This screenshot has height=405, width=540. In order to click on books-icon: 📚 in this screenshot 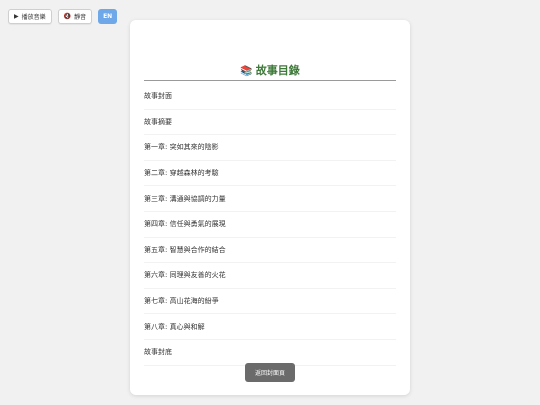, I will do `click(246, 71)`.